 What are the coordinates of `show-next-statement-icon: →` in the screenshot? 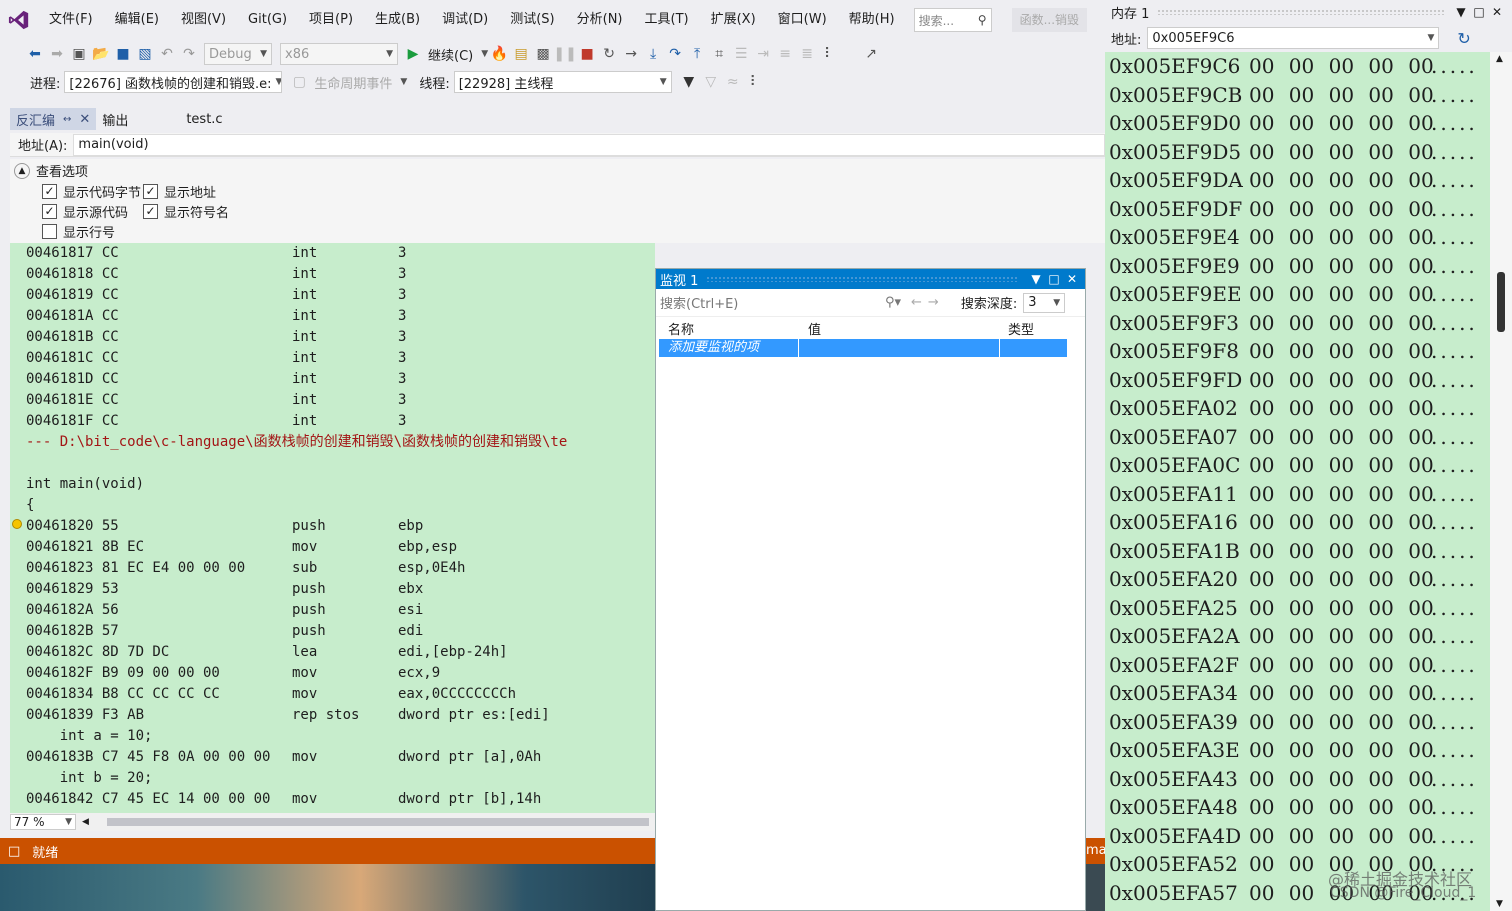 It's located at (631, 54).